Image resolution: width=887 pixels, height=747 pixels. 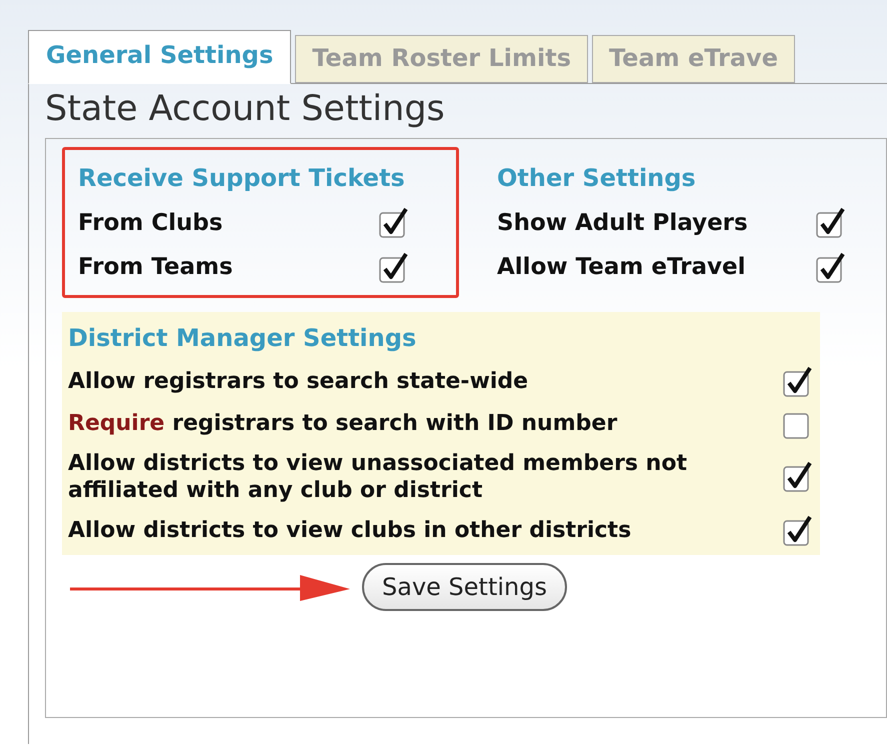 What do you see at coordinates (299, 382) in the screenshot?
I see `setting-label: Allow registrars to search state-wide` at bounding box center [299, 382].